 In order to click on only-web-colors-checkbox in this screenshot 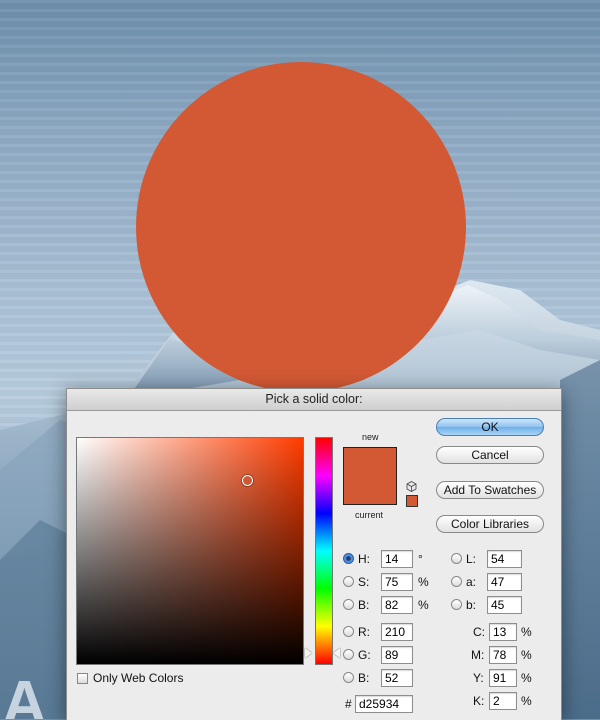, I will do `click(82, 678)`.